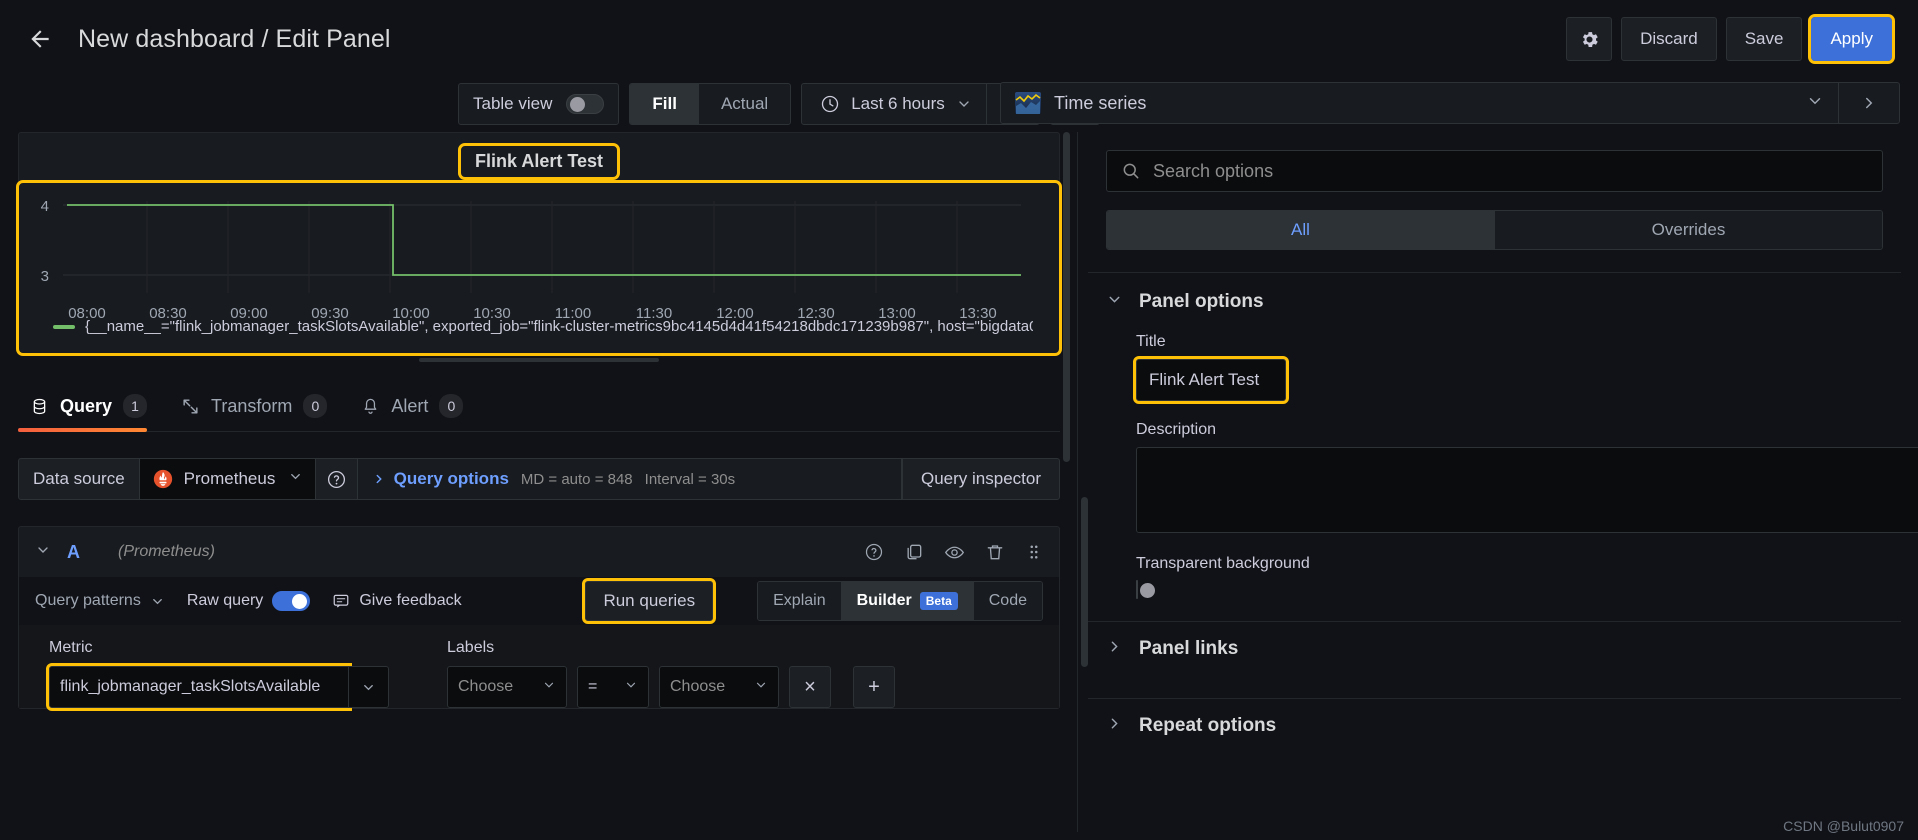 The height and width of the screenshot is (840, 1918). I want to click on run-queries-button: Run queries, so click(649, 601).